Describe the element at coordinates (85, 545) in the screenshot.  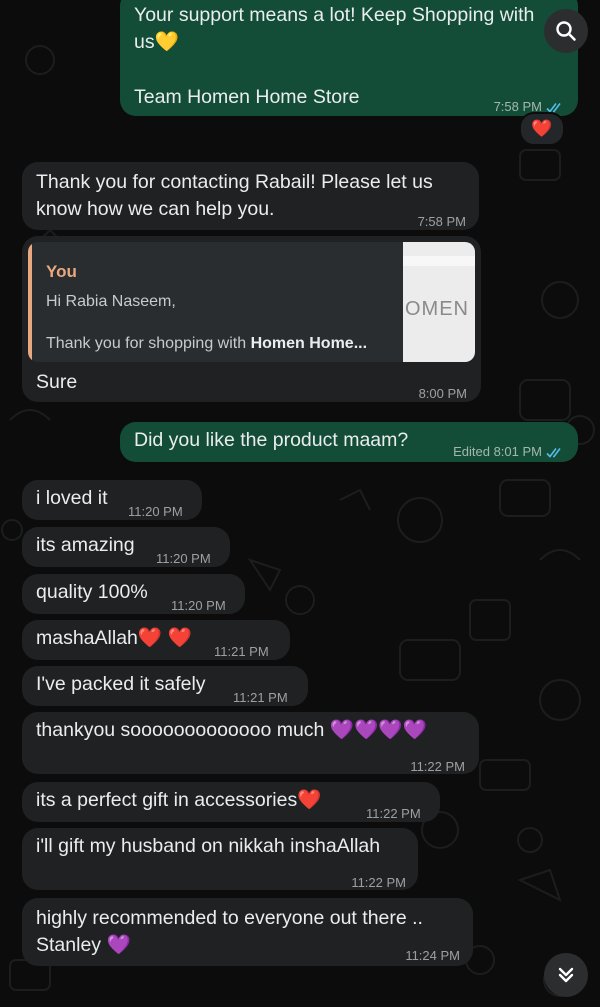
I see `message-text: its amazing` at that location.